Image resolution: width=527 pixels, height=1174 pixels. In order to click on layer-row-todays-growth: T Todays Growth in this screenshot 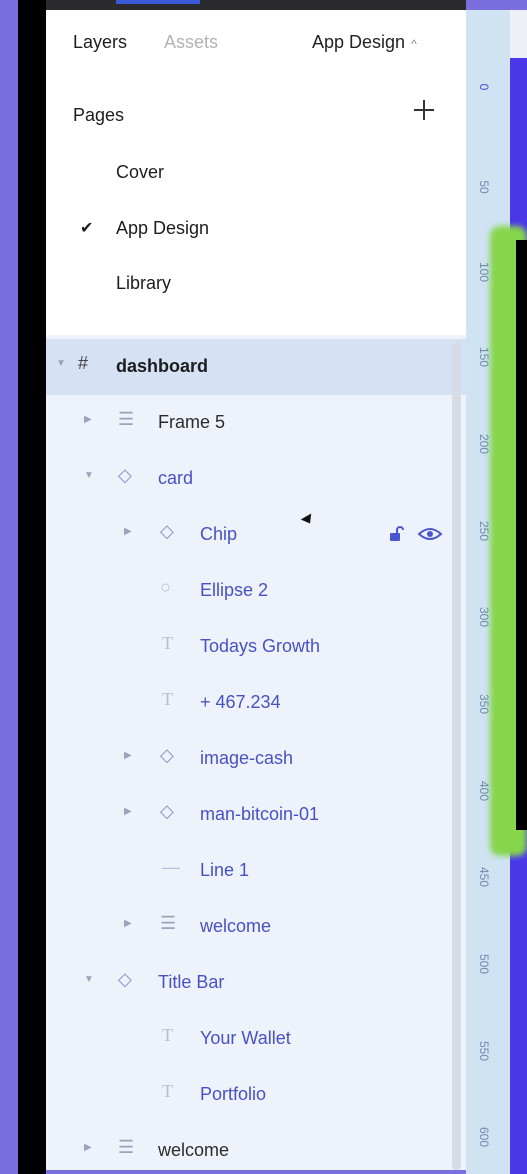, I will do `click(256, 647)`.